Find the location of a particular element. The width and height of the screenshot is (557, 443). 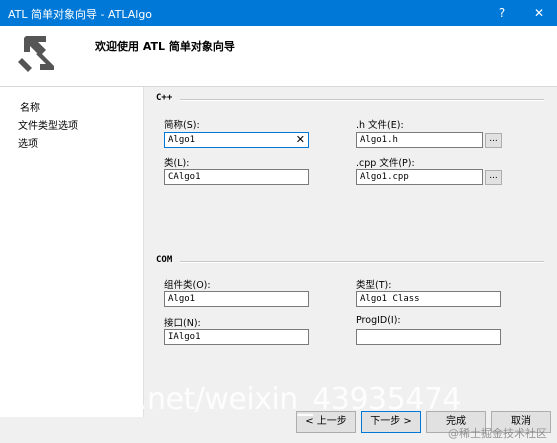

type-input: Algo1 Class is located at coordinates (428, 299).